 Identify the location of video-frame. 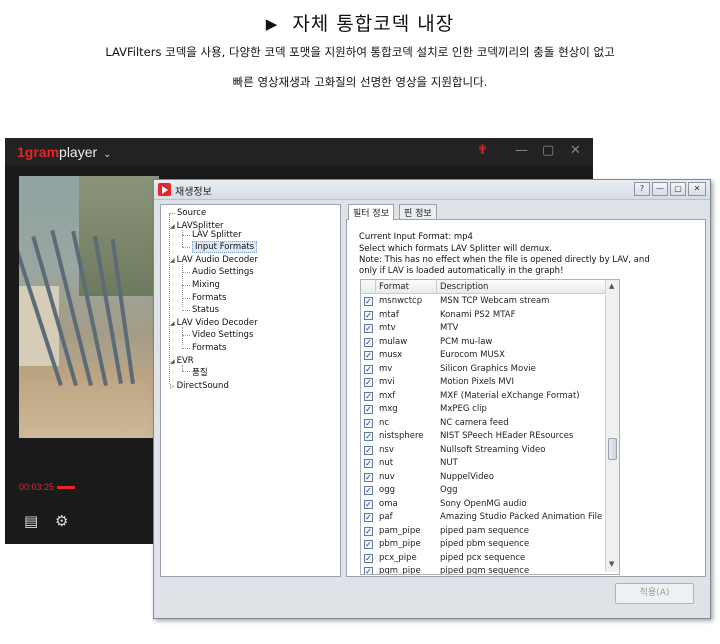
(89, 307).